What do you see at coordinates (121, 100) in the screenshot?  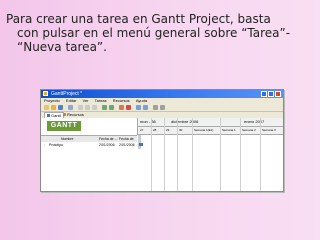 I see `menu-recursos: Recursos` at bounding box center [121, 100].